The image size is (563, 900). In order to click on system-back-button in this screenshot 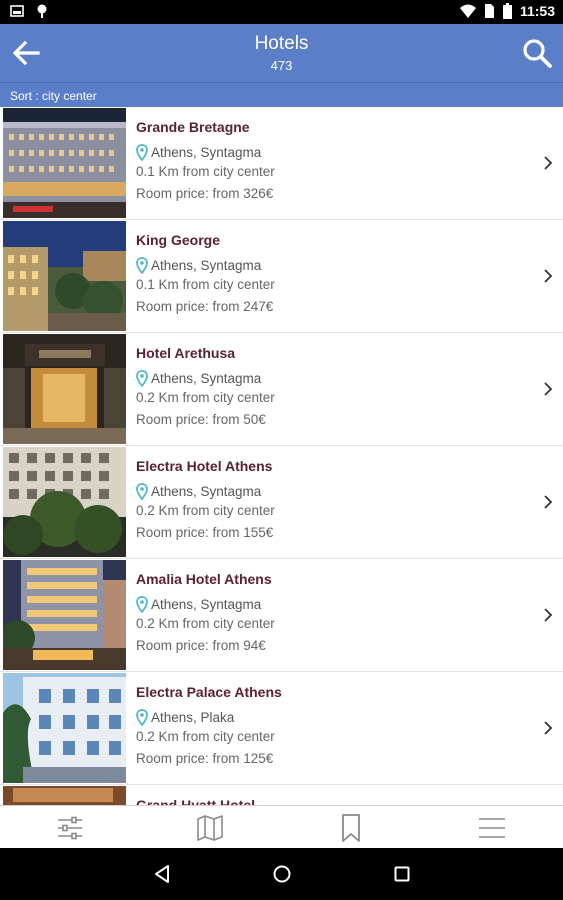, I will do `click(162, 874)`.